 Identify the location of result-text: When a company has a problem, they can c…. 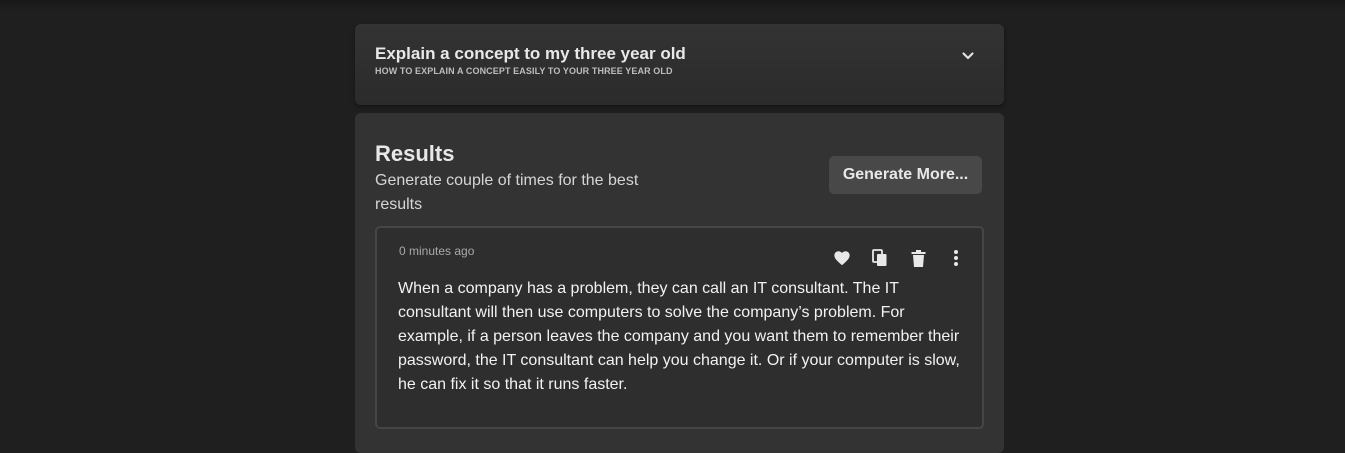
(679, 336).